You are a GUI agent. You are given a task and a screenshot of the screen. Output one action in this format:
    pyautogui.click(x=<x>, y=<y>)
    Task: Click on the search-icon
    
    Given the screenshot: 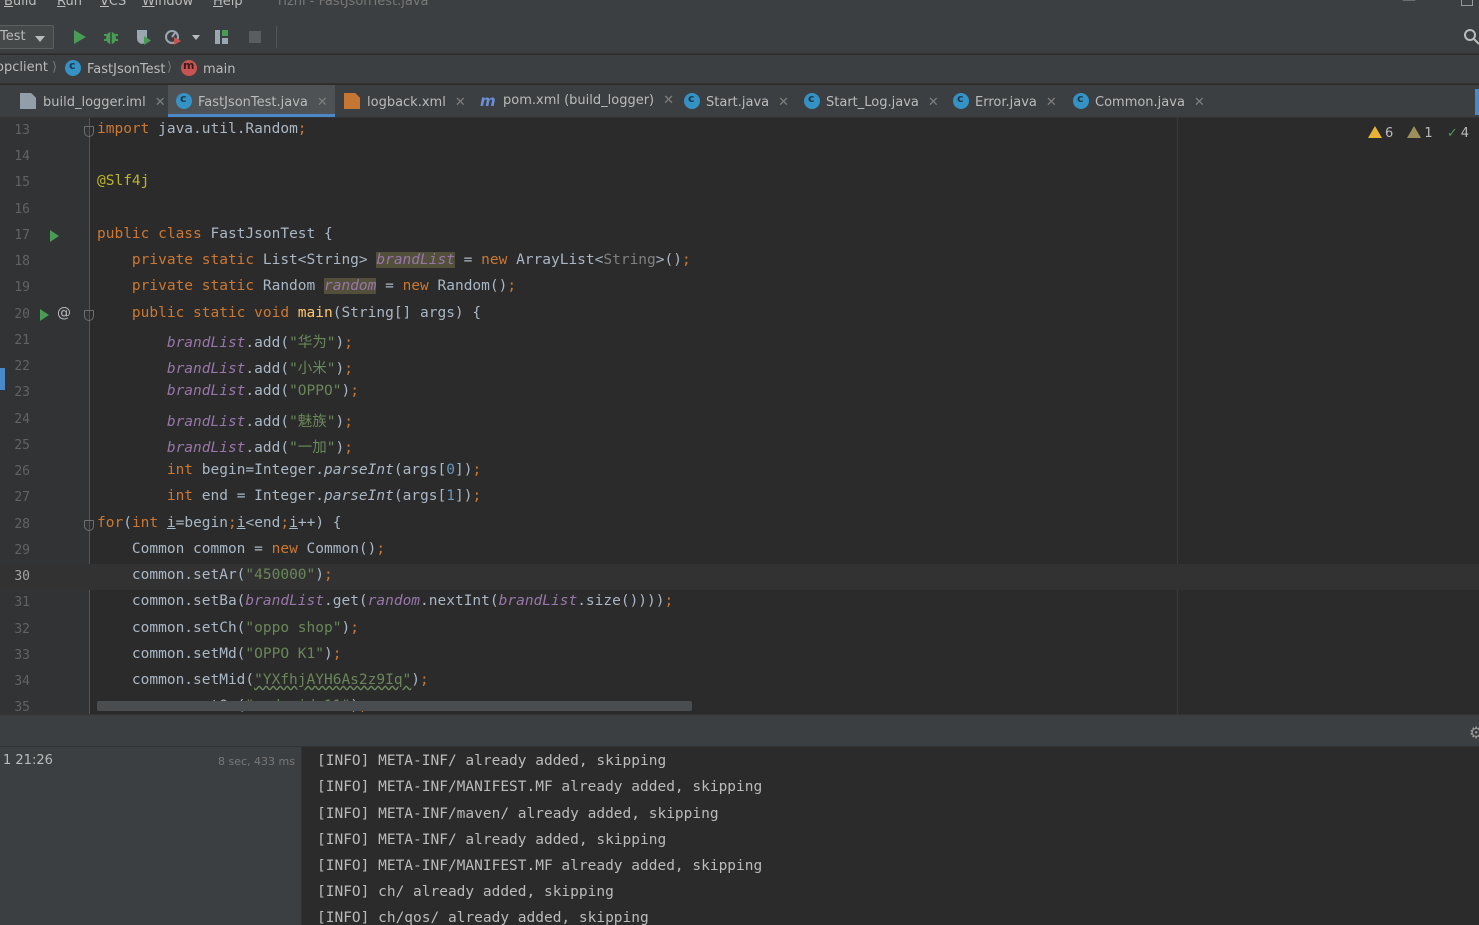 What is the action you would take?
    pyautogui.click(x=1471, y=37)
    